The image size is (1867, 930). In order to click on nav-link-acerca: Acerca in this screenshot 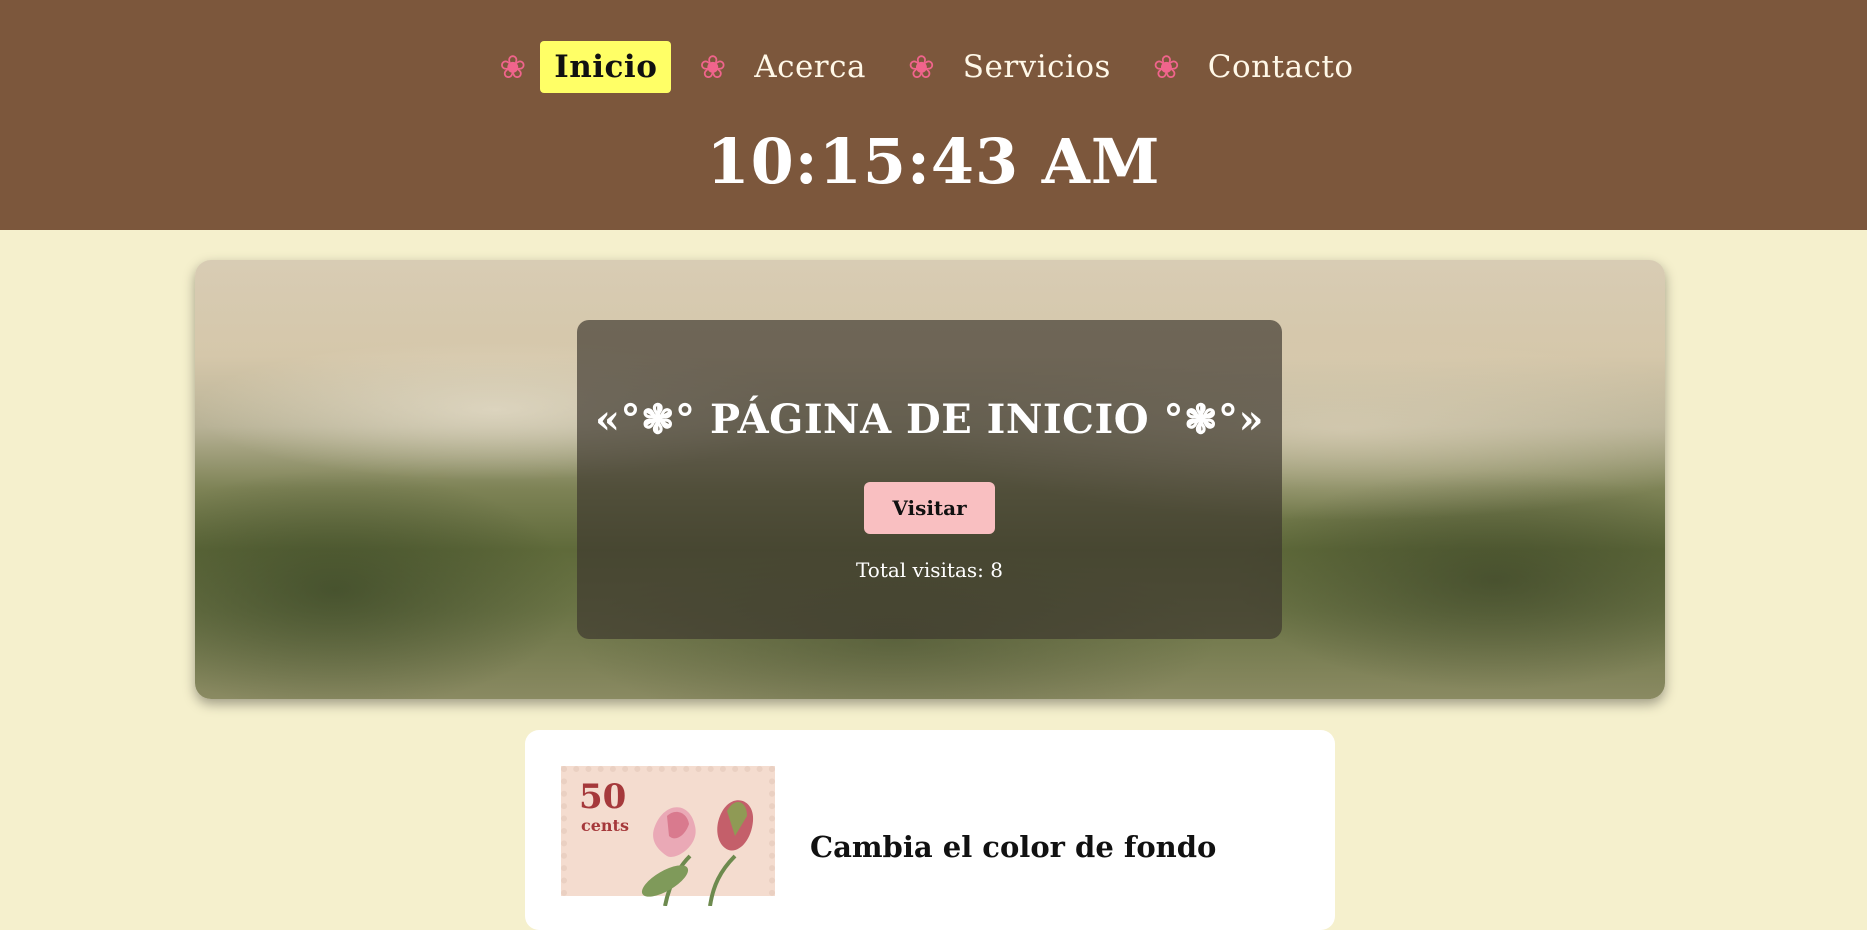, I will do `click(810, 67)`.